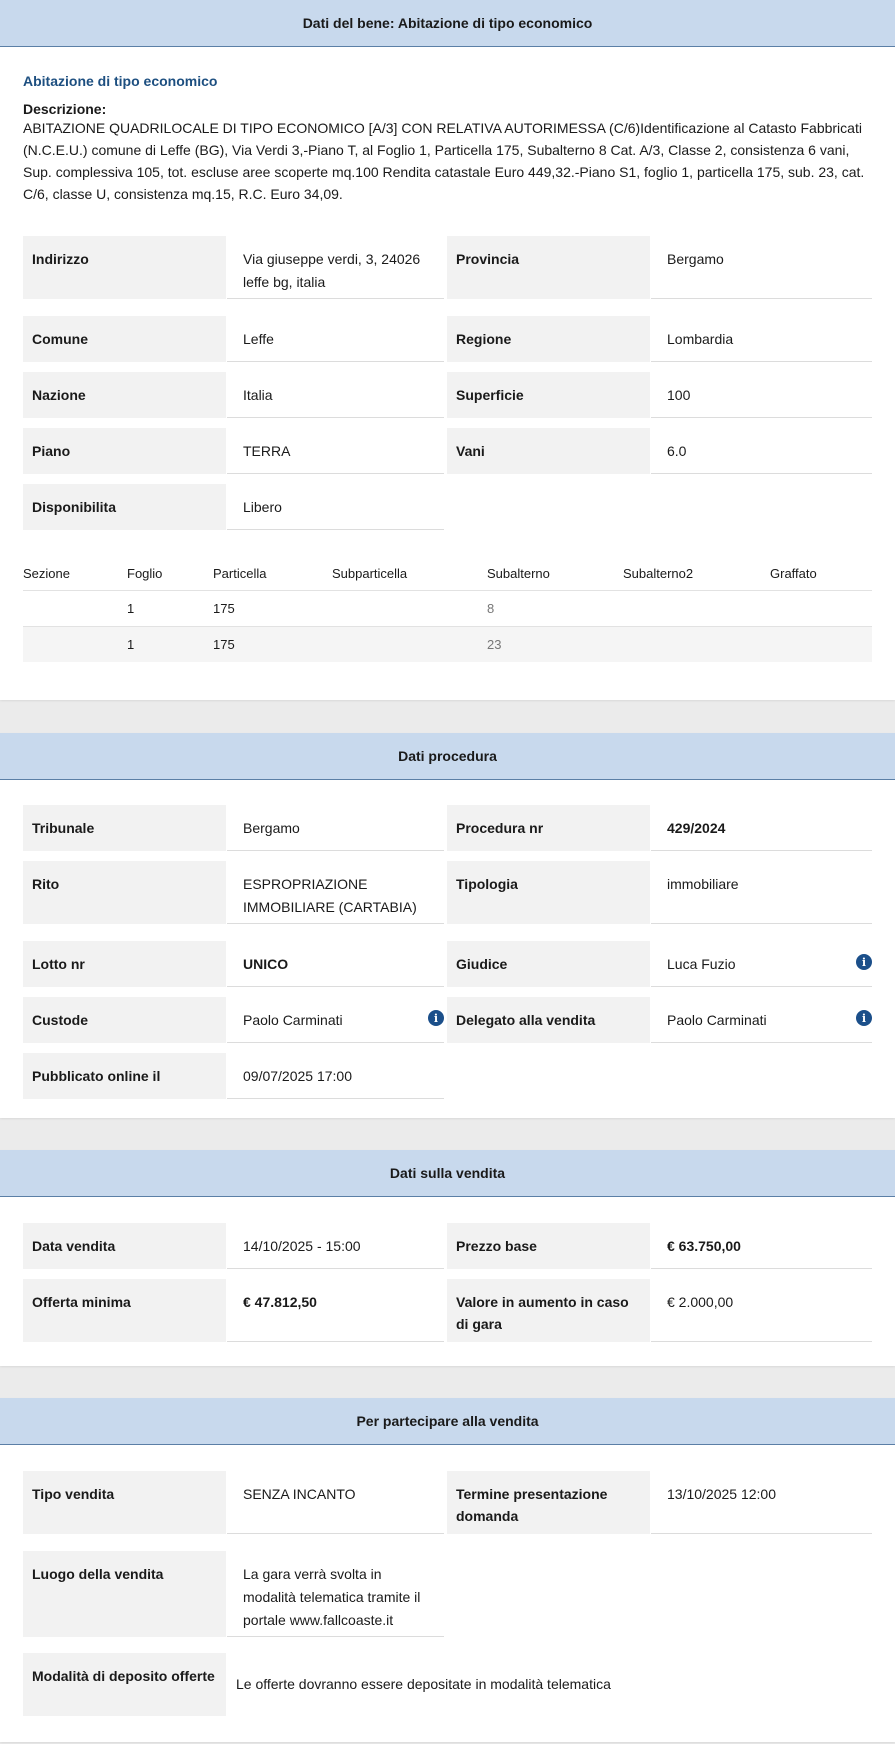 The height and width of the screenshot is (1744, 895). I want to click on cell-subalterno: 23, so click(555, 644).